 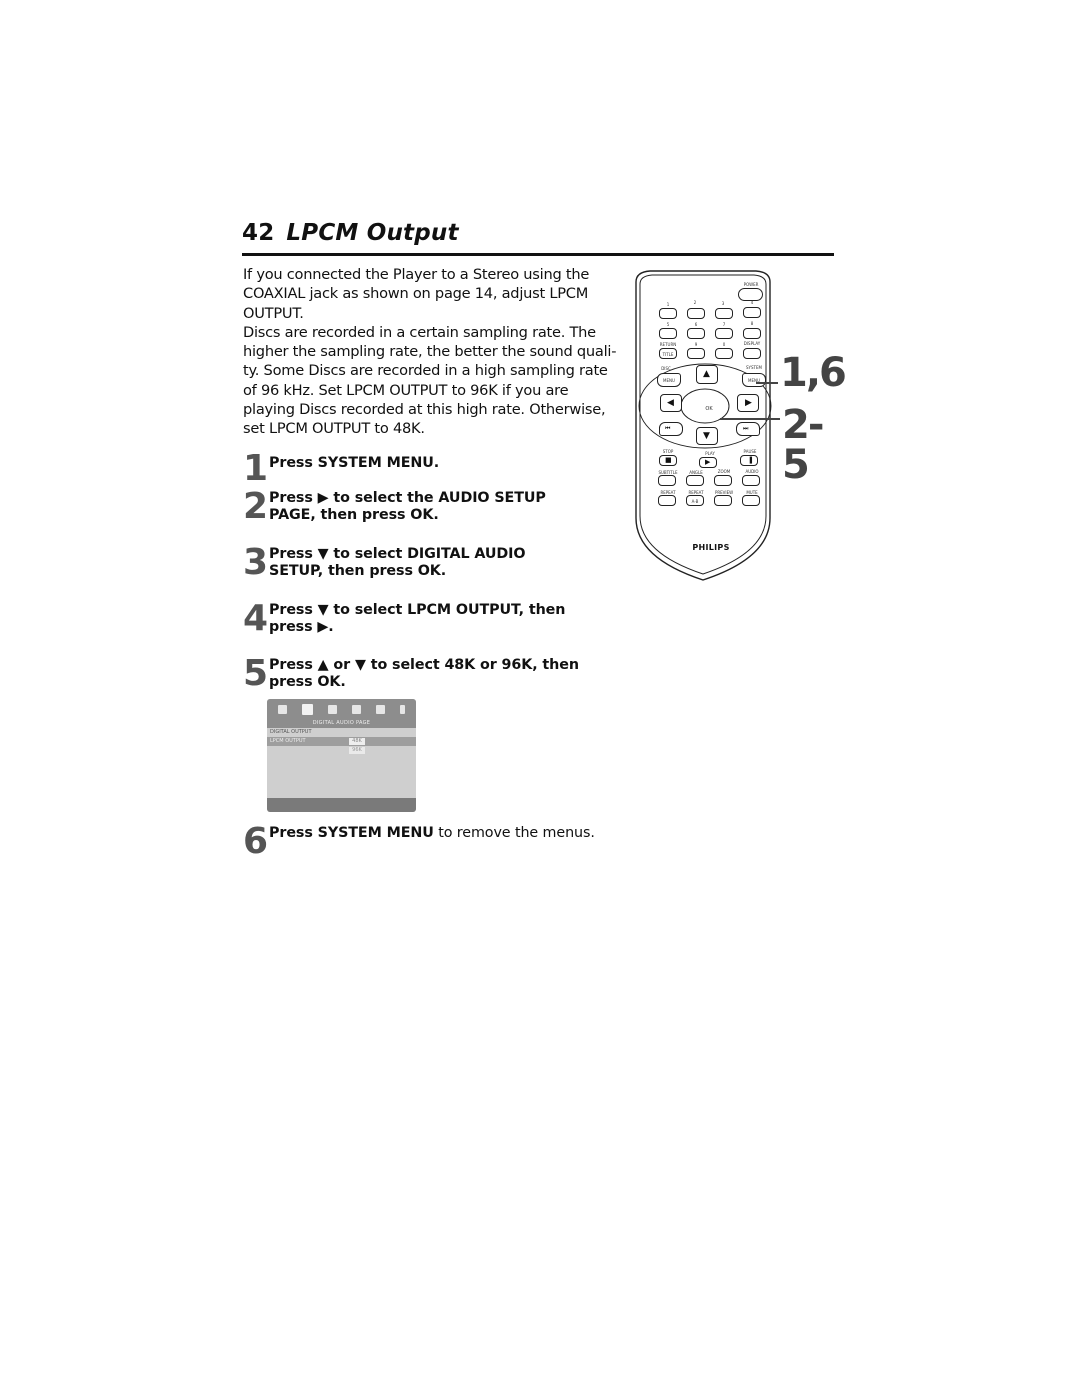 I want to click on up-arrow-button: ▲, so click(x=707, y=374).